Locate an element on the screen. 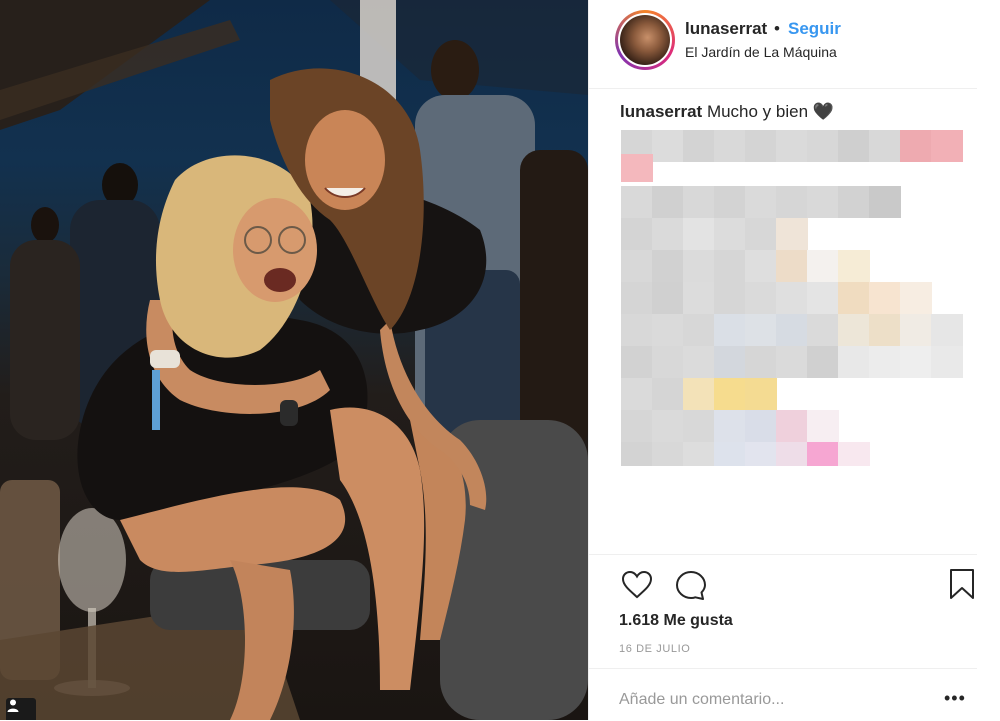 This screenshot has width=1000, height=721. comment-bubble-icon is located at coordinates (691, 587).